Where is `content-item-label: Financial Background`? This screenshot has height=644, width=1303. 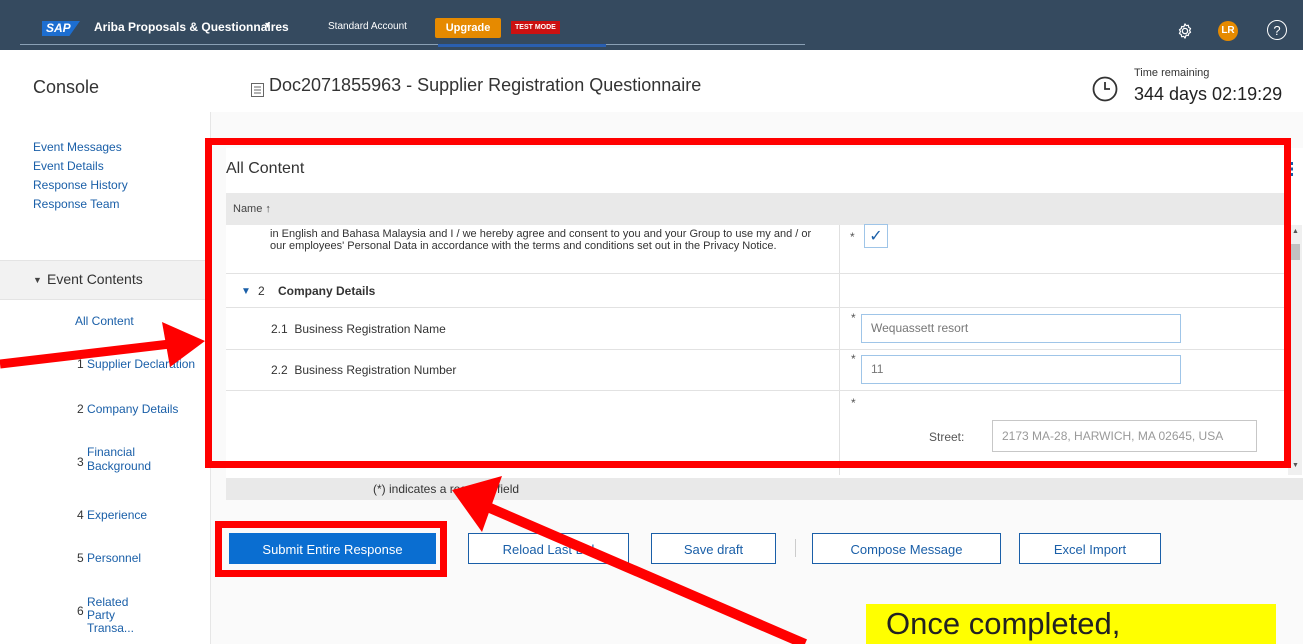
content-item-label: Financial Background is located at coordinates (119, 459).